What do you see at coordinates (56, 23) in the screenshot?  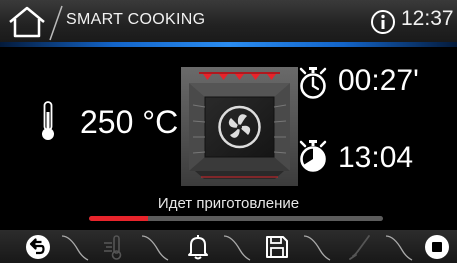 I see `header-divider` at bounding box center [56, 23].